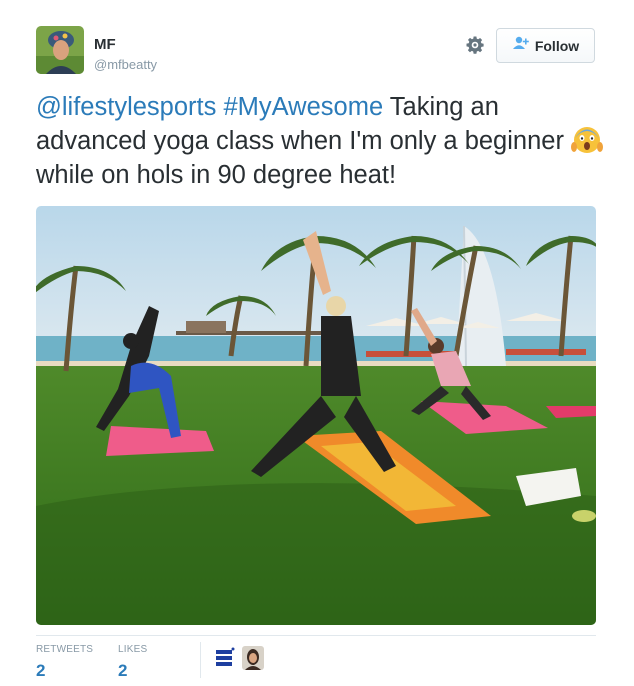 Image resolution: width=634 pixels, height=686 pixels. What do you see at coordinates (200, 660) in the screenshot?
I see `stats-separator` at bounding box center [200, 660].